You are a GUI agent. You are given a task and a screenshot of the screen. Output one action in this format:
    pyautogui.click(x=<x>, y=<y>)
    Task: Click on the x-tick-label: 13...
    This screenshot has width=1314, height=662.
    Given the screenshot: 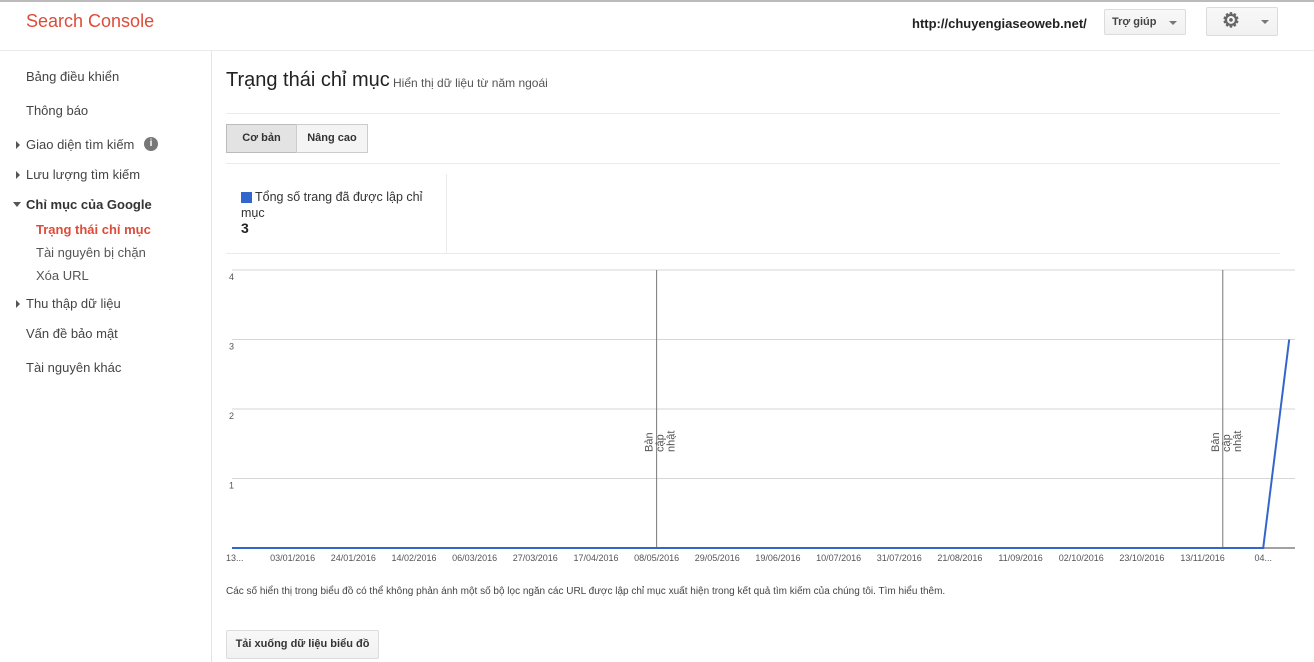 What is the action you would take?
    pyautogui.click(x=235, y=558)
    